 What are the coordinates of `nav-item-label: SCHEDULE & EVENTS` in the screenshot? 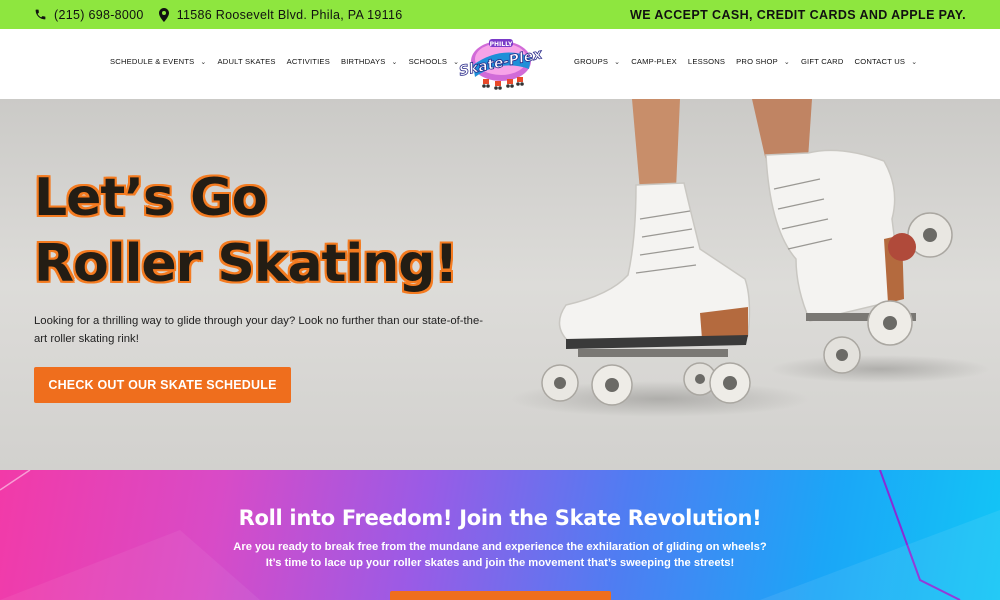 It's located at (152, 61).